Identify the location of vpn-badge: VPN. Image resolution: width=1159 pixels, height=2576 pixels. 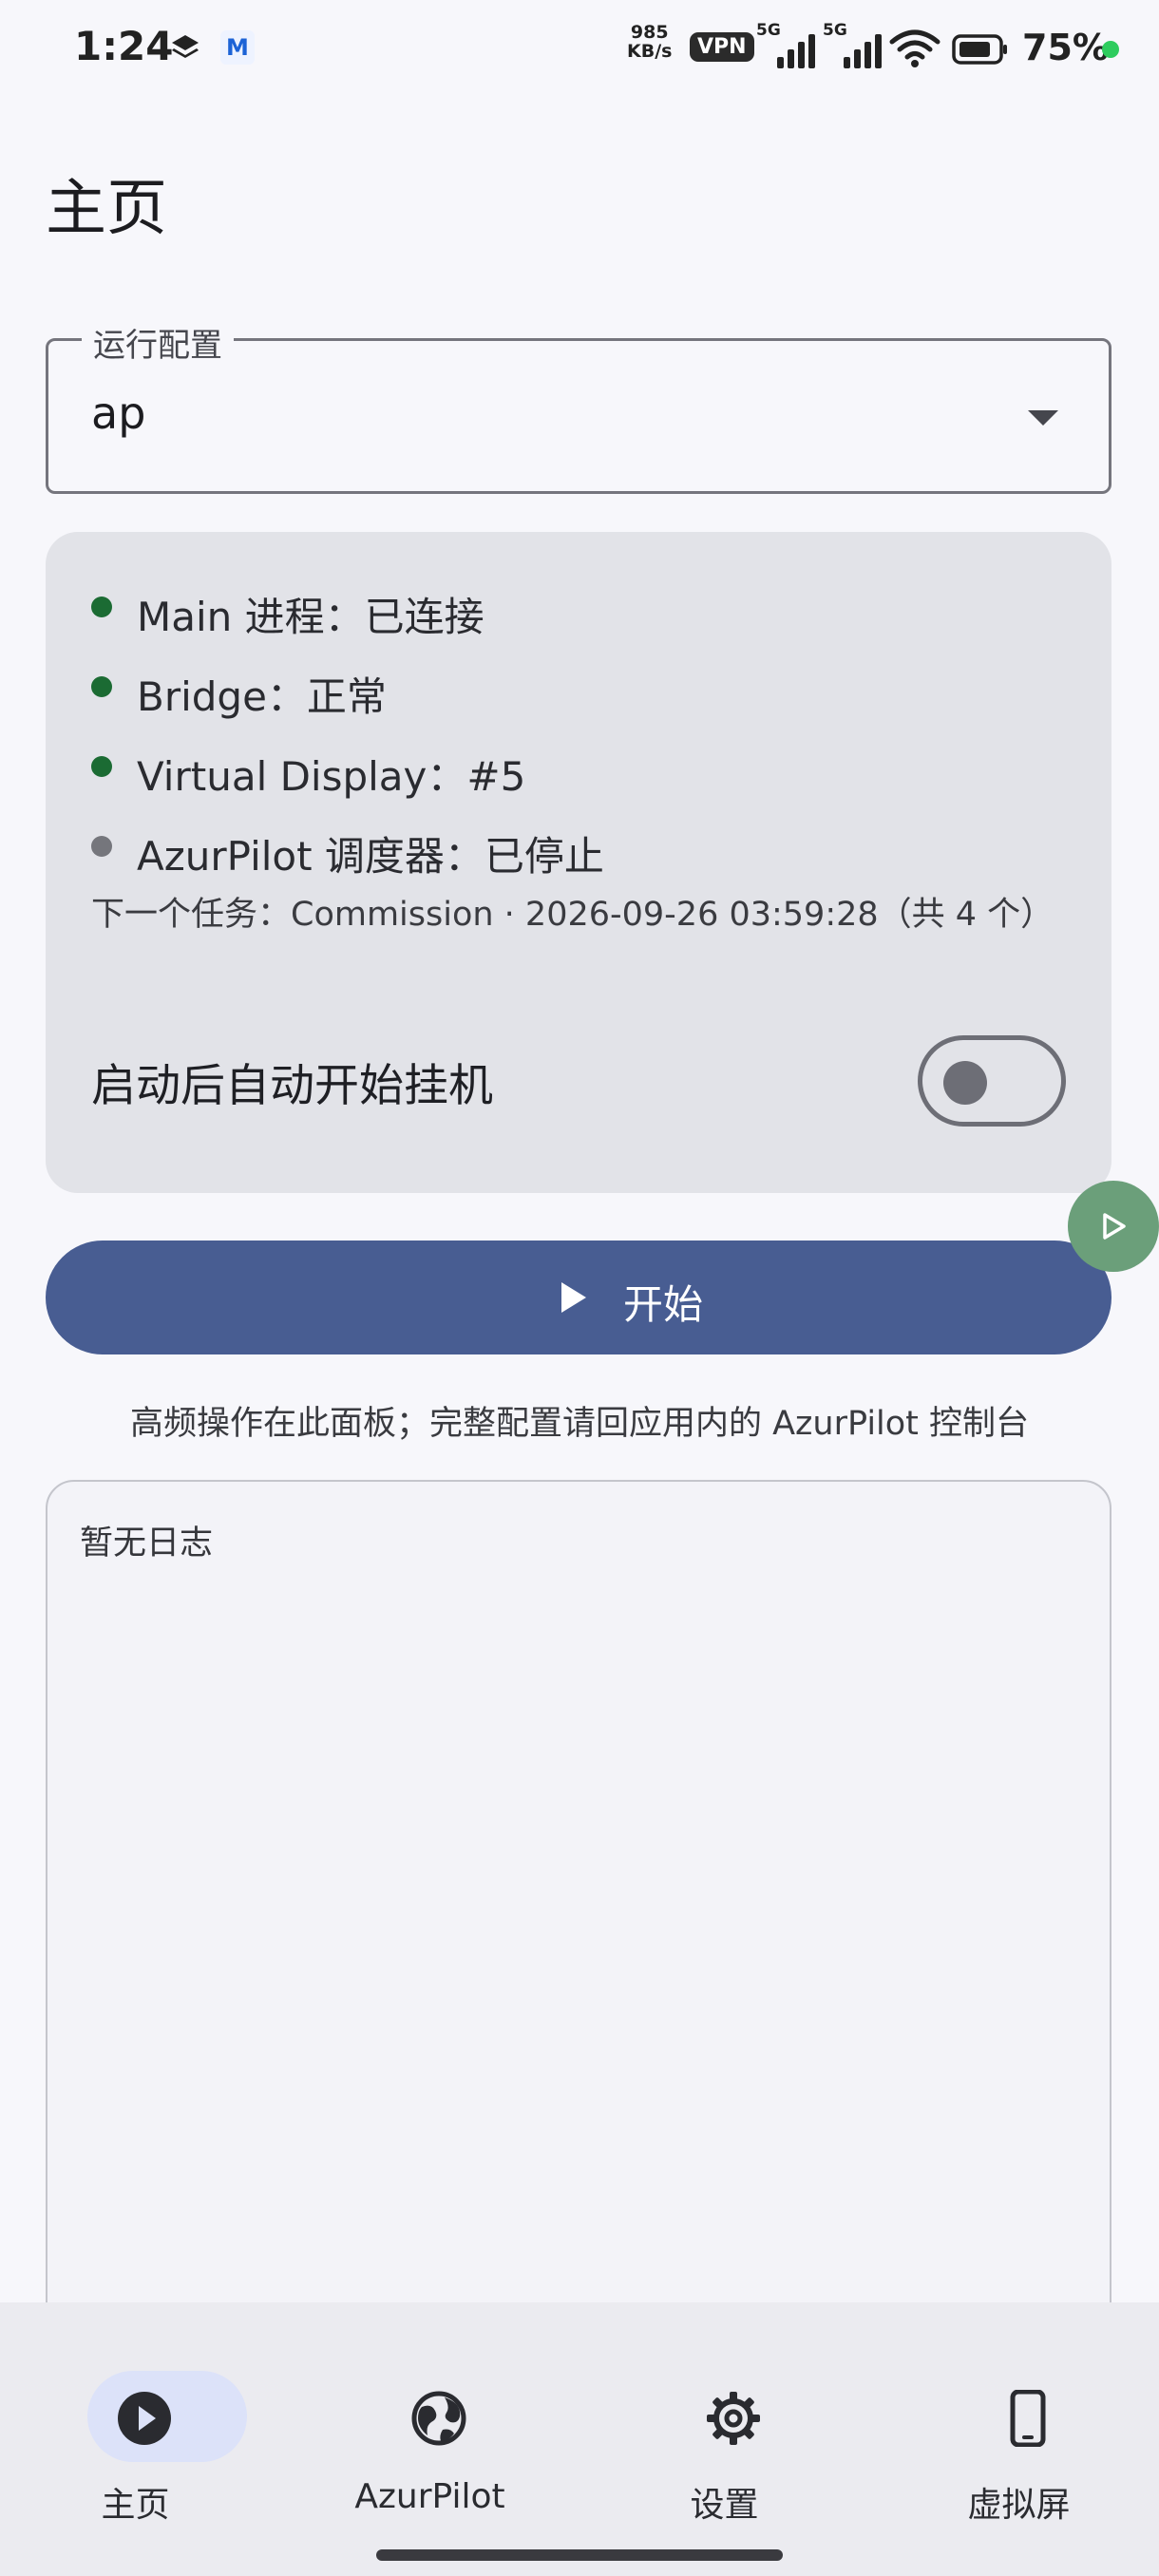
(722, 47).